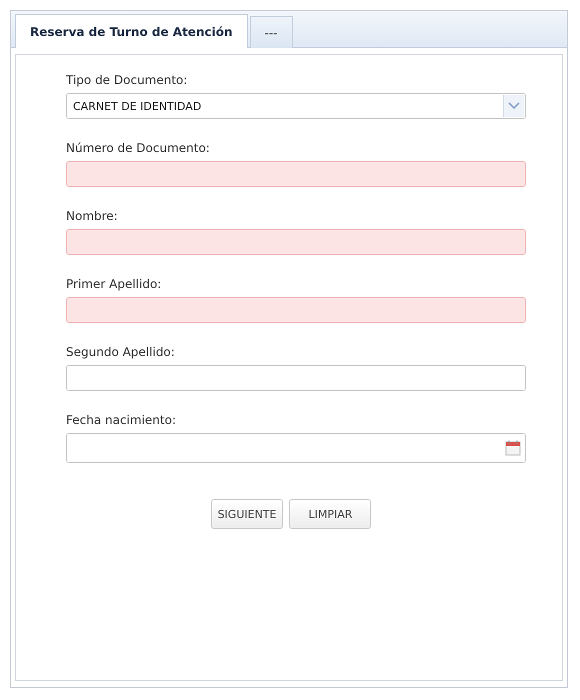 This screenshot has width=580, height=700. Describe the element at coordinates (271, 32) in the screenshot. I see `tab: ---` at that location.